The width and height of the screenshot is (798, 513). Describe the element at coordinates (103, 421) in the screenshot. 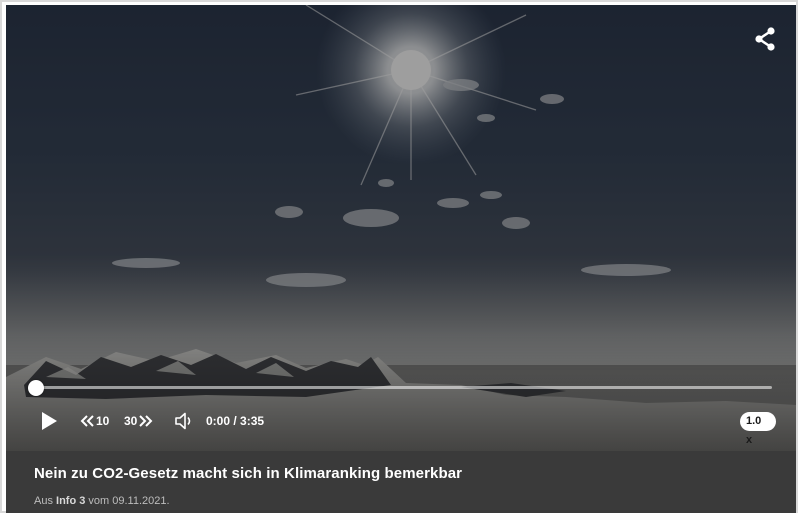

I see `rewind-label: 10` at that location.